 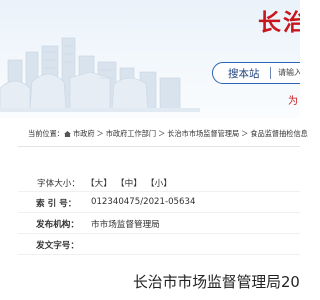 I want to click on article-title: 长治市市场监督管理局20, so click(x=216, y=282).